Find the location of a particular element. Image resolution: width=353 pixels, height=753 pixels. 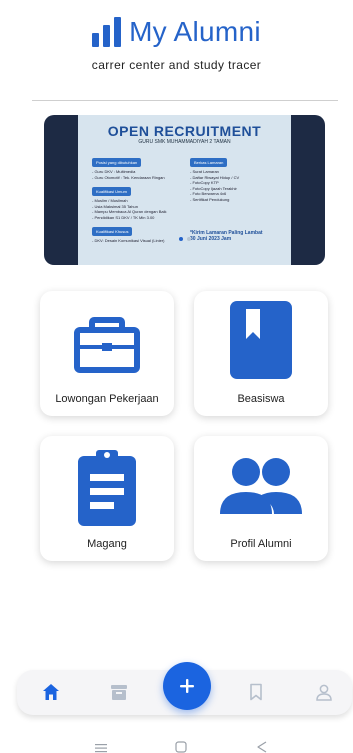

menu-icon is located at coordinates (101, 746).